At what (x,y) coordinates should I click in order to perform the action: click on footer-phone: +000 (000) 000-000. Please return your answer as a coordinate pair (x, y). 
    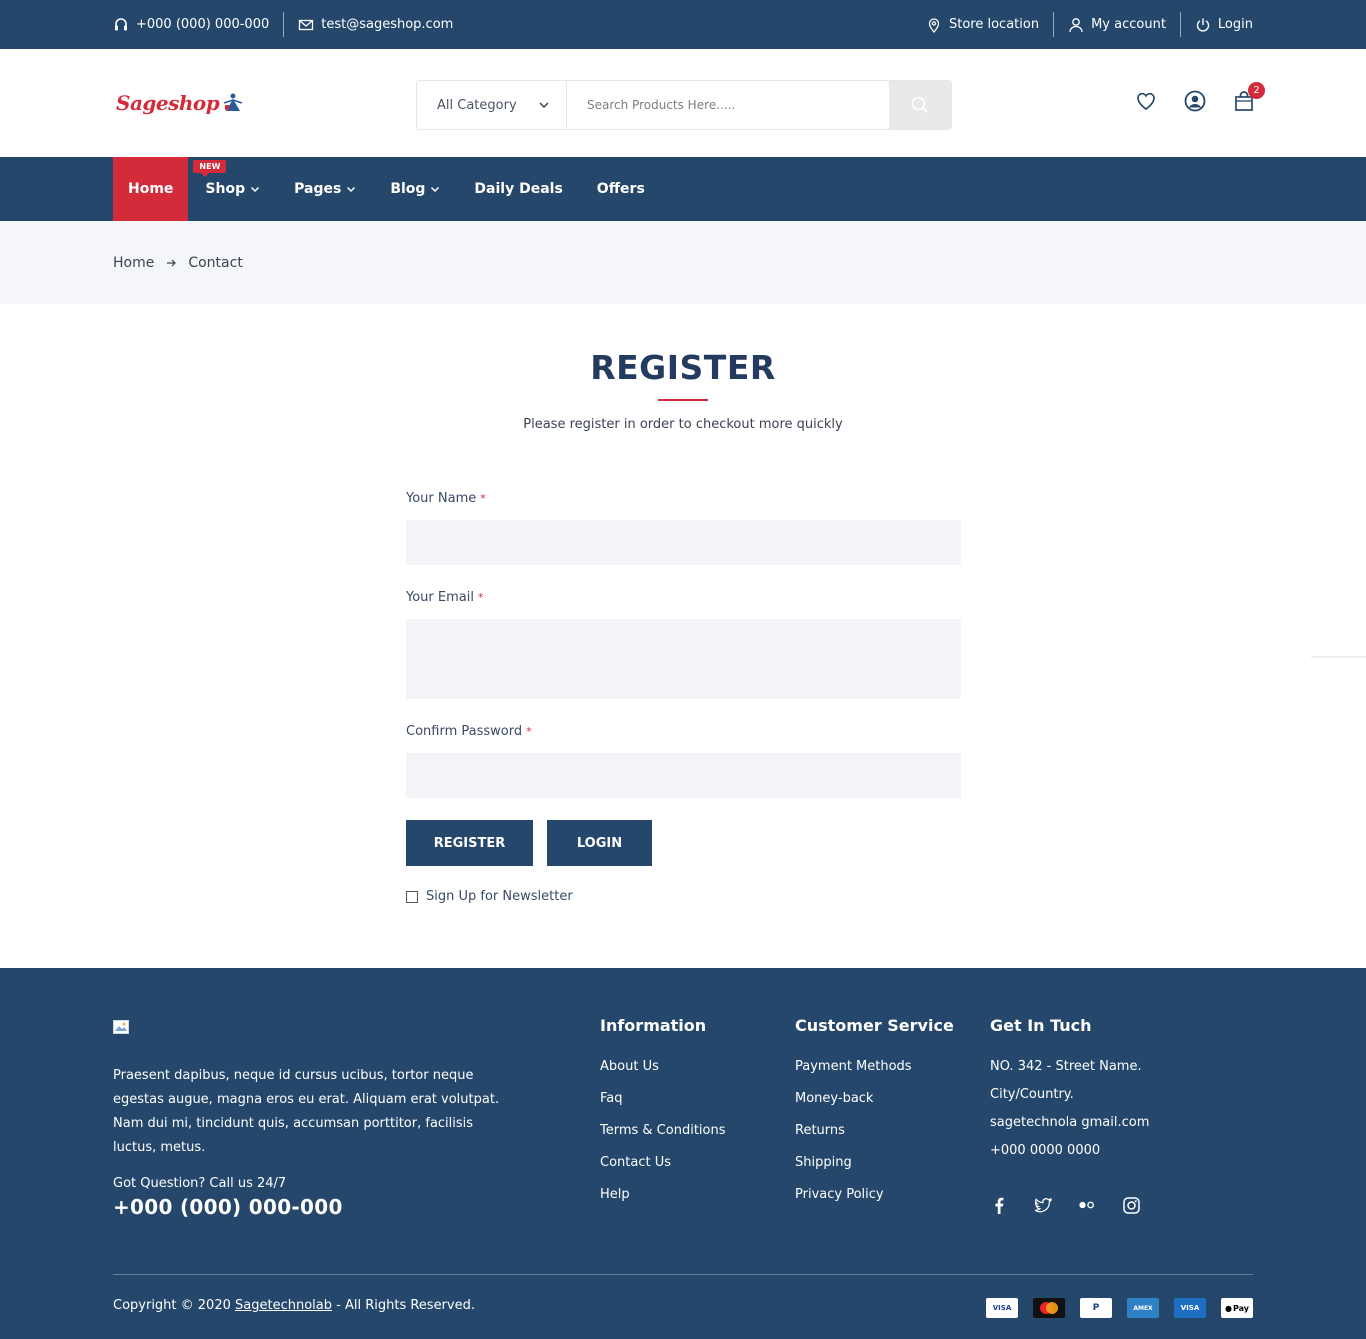
    Looking at the image, I should click on (228, 1207).